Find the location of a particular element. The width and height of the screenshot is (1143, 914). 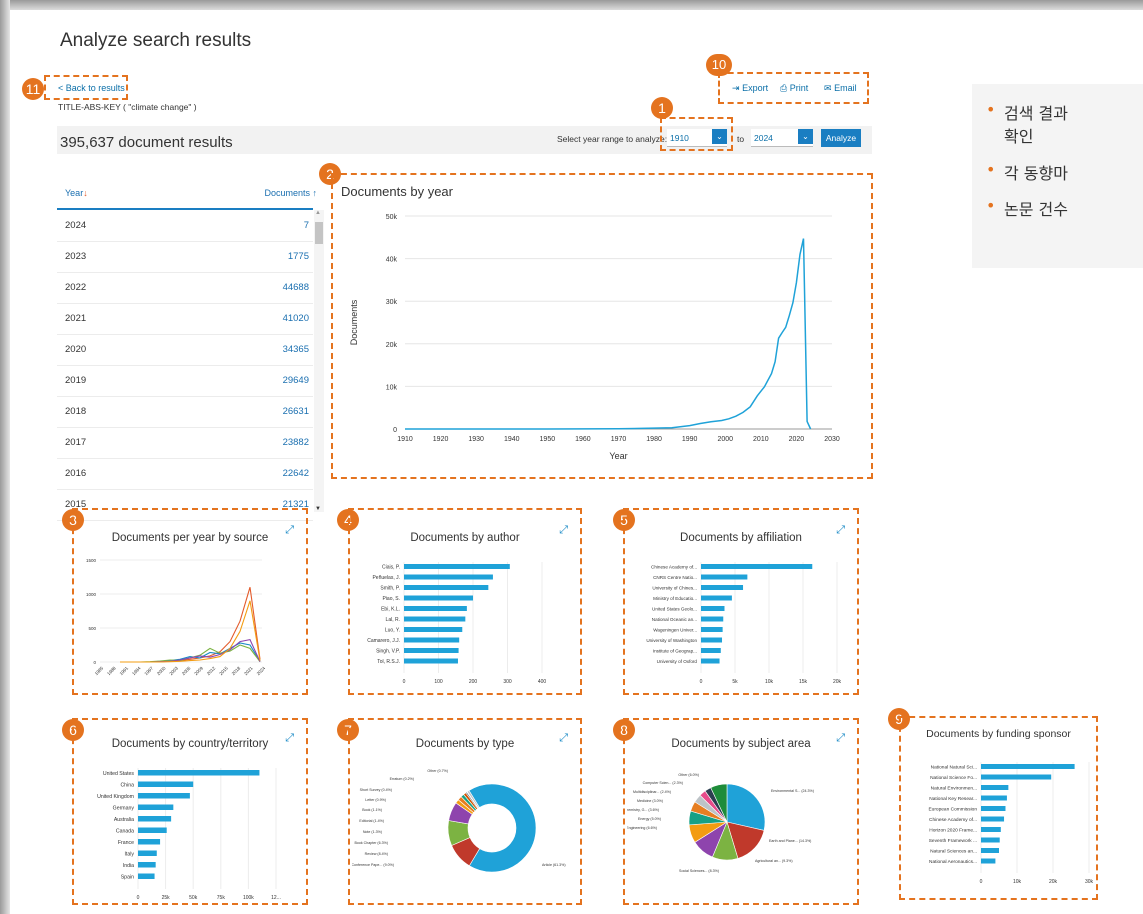

slice-label: Computer Scien... (2.3%) is located at coordinates (663, 783).